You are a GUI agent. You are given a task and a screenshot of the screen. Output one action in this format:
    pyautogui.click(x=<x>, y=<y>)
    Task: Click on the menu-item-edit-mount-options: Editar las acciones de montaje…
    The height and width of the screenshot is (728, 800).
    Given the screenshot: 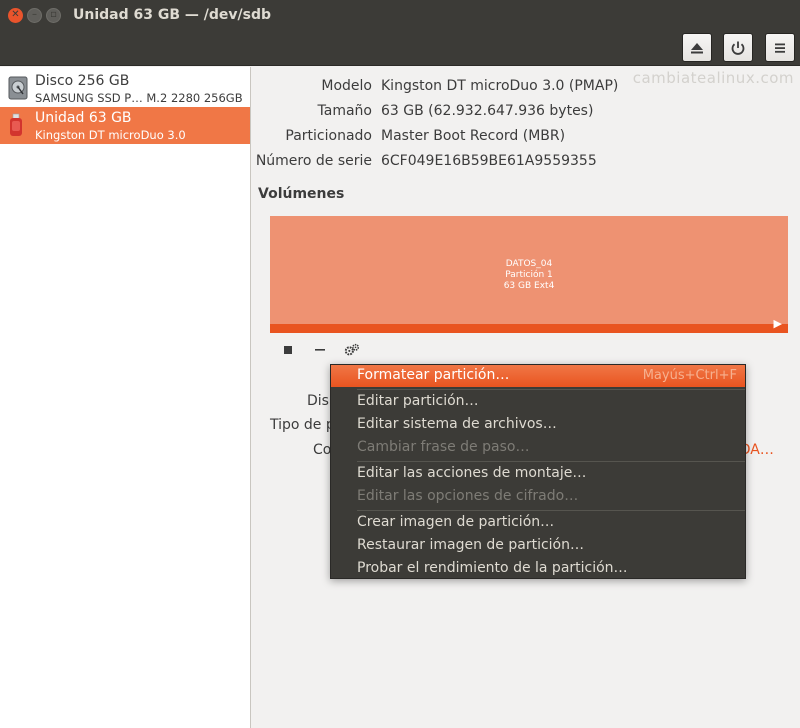 What is the action you would take?
    pyautogui.click(x=538, y=474)
    